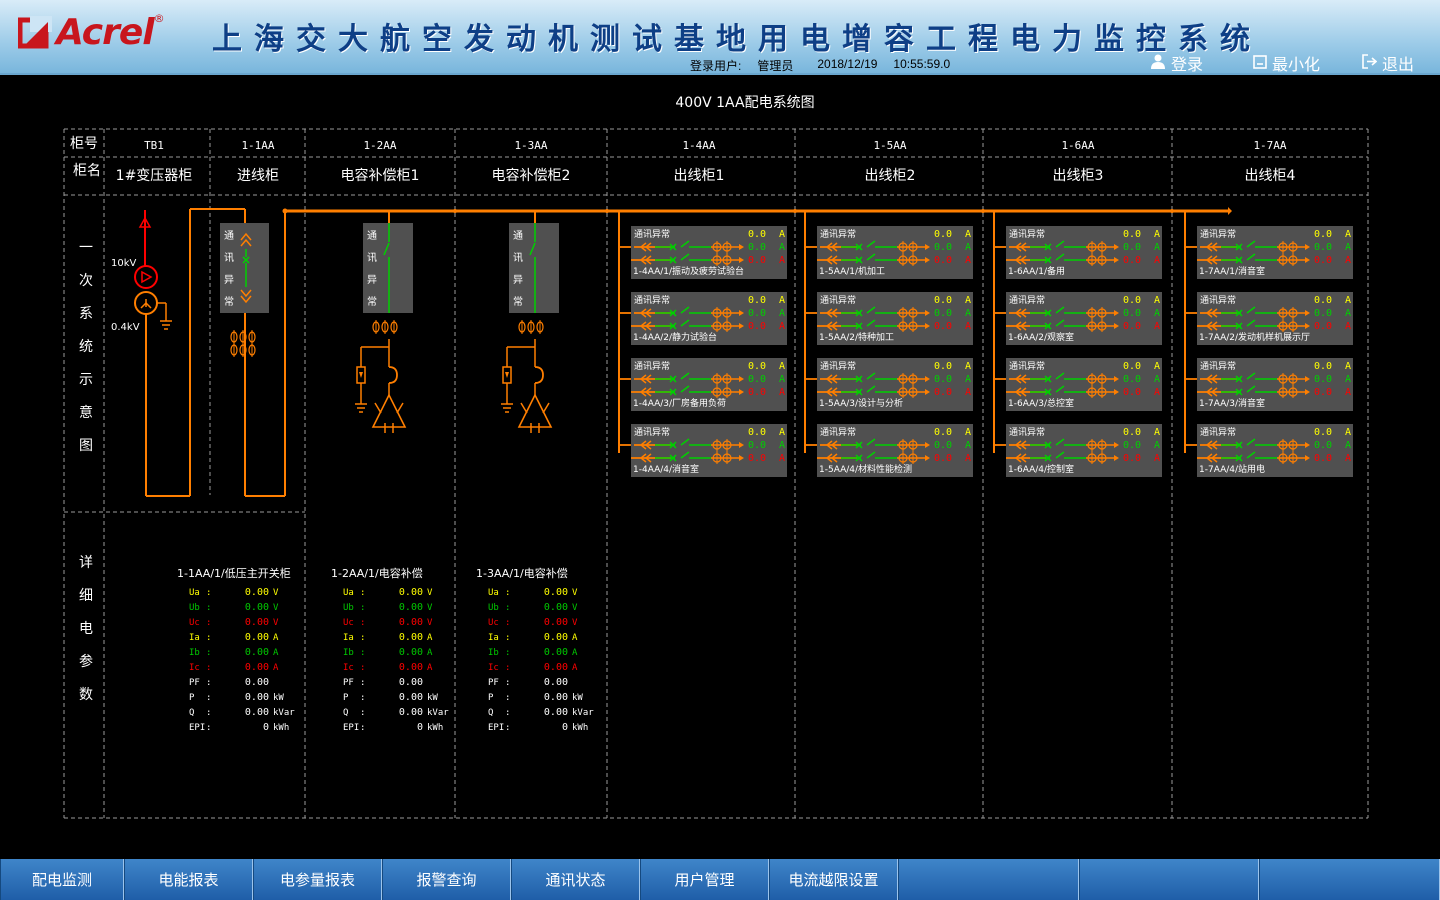  Describe the element at coordinates (377, 573) in the screenshot. I see `detail-title-1: 1-2AA/1/电容补偿` at that location.